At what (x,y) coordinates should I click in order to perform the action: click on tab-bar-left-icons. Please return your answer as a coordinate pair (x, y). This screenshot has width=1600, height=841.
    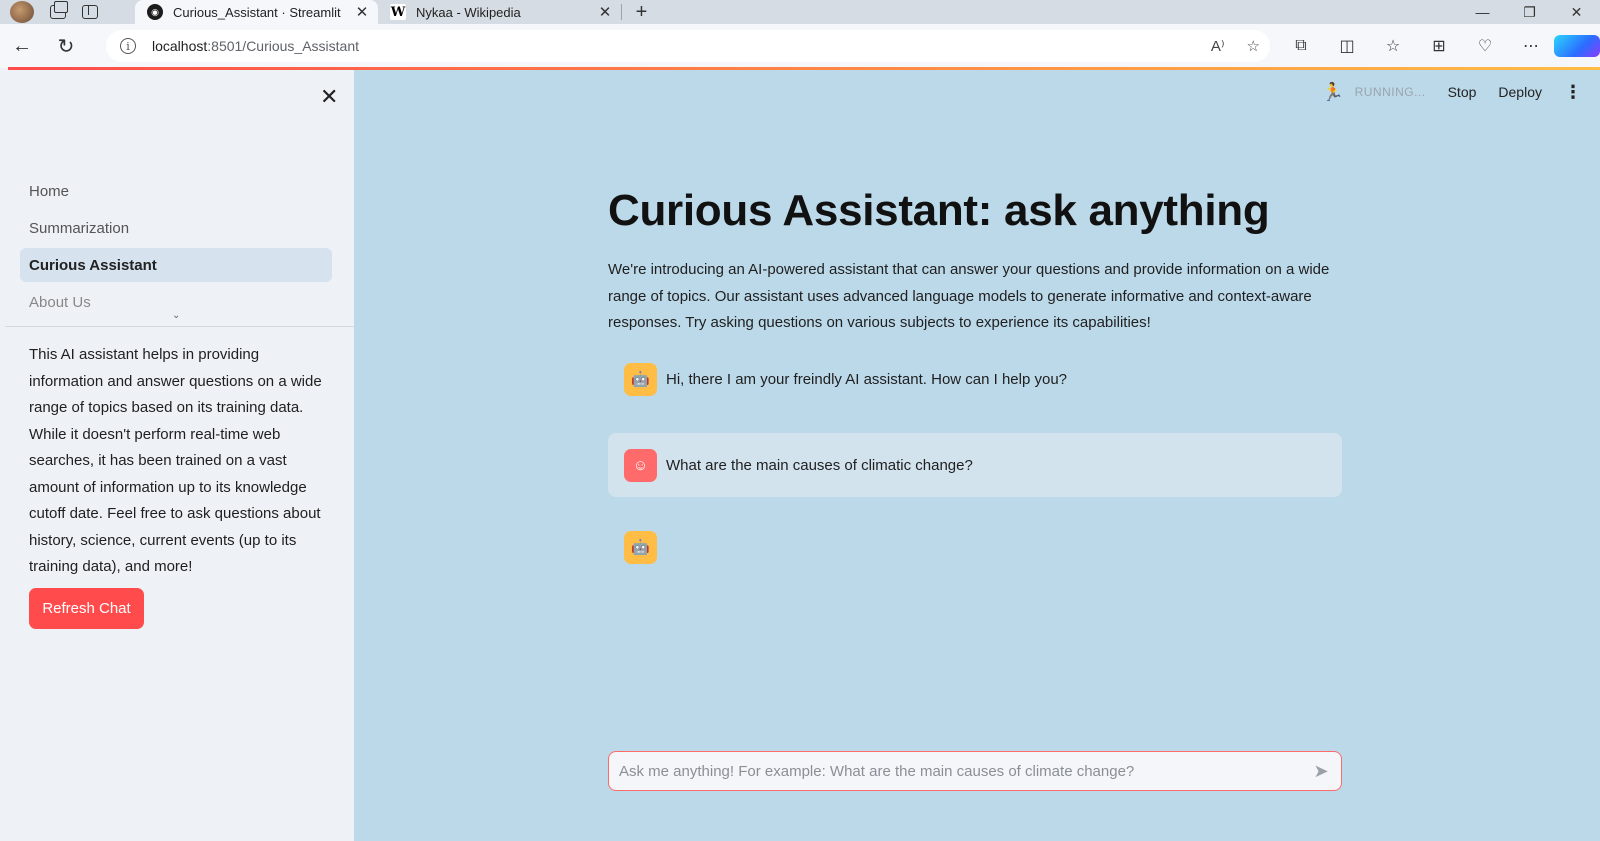
    Looking at the image, I should click on (67, 12).